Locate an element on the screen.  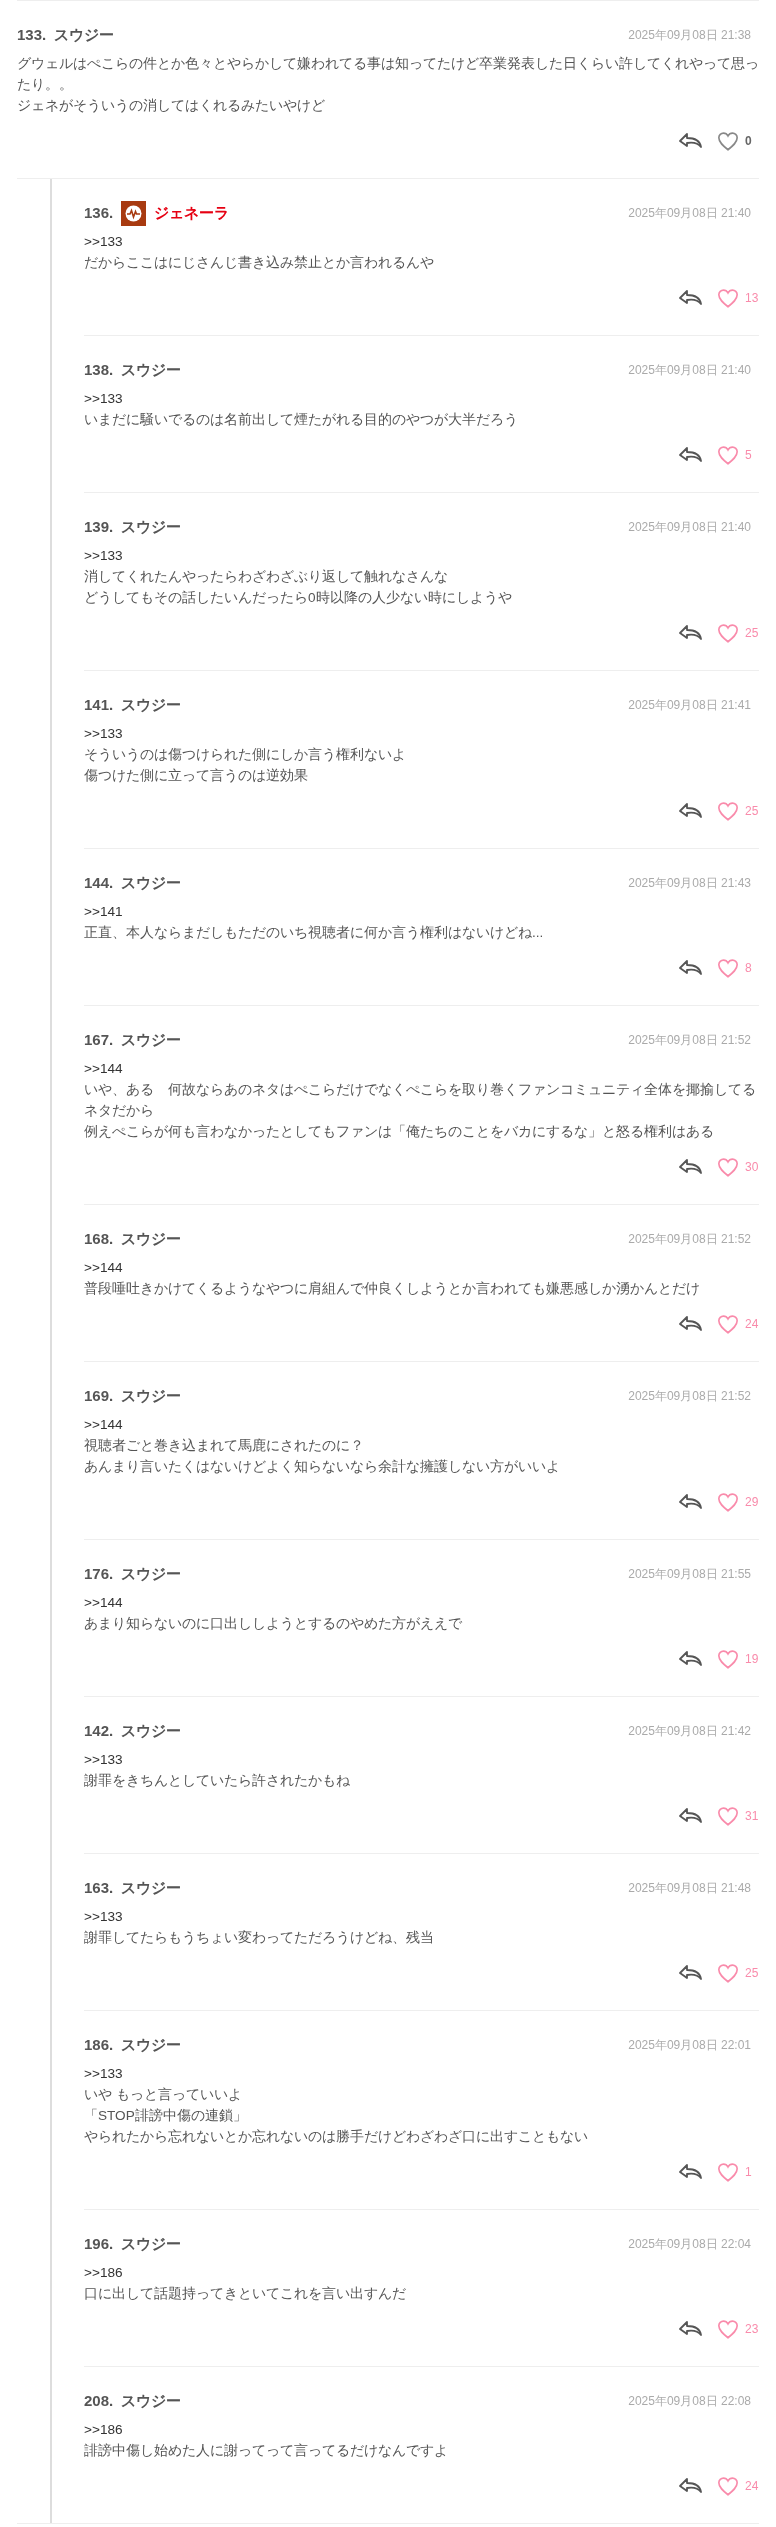
like-count: 30 is located at coordinates (752, 1167).